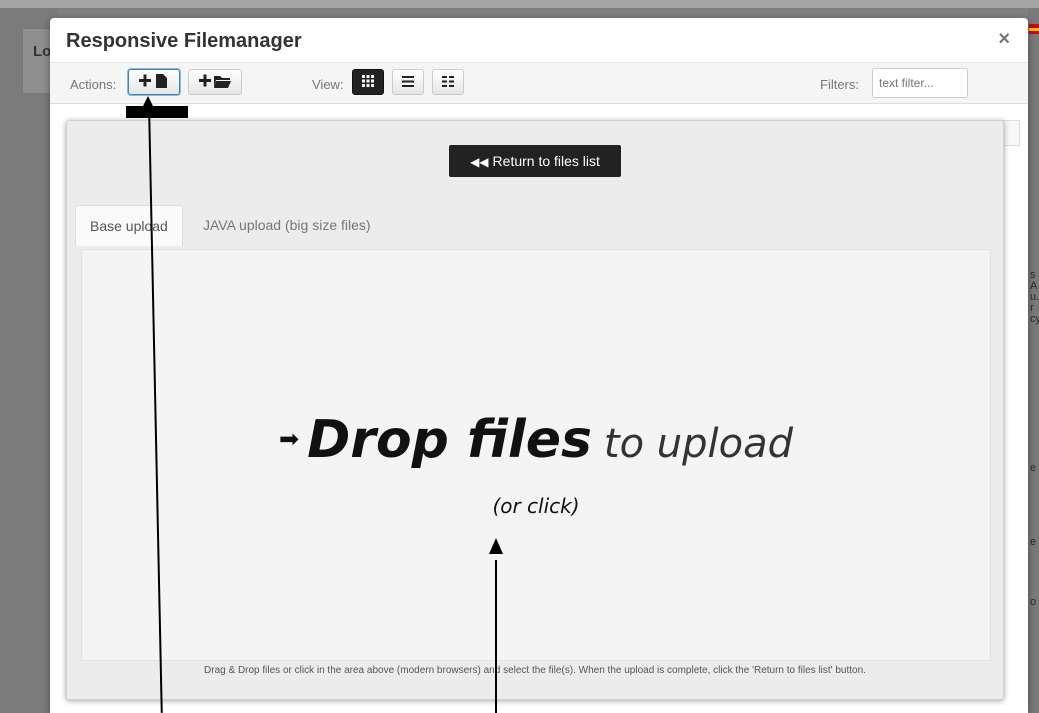 The height and width of the screenshot is (713, 1039). I want to click on arrow-right-icon: ➡, so click(289, 439).